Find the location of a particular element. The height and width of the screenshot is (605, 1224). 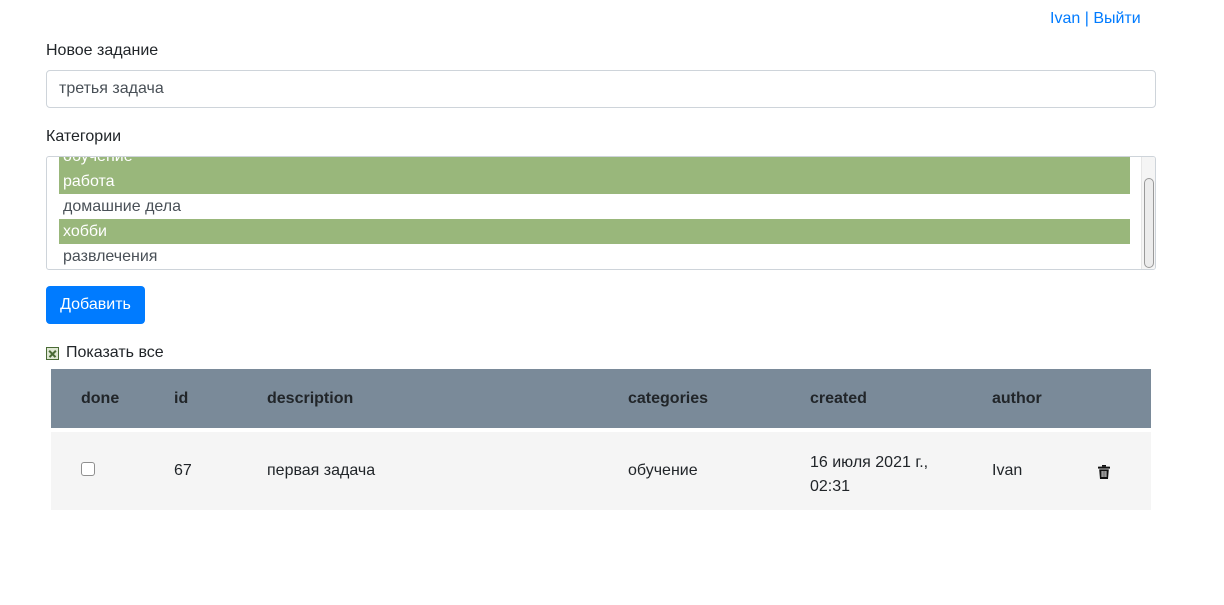

logout-link: Выйти is located at coordinates (1116, 18).